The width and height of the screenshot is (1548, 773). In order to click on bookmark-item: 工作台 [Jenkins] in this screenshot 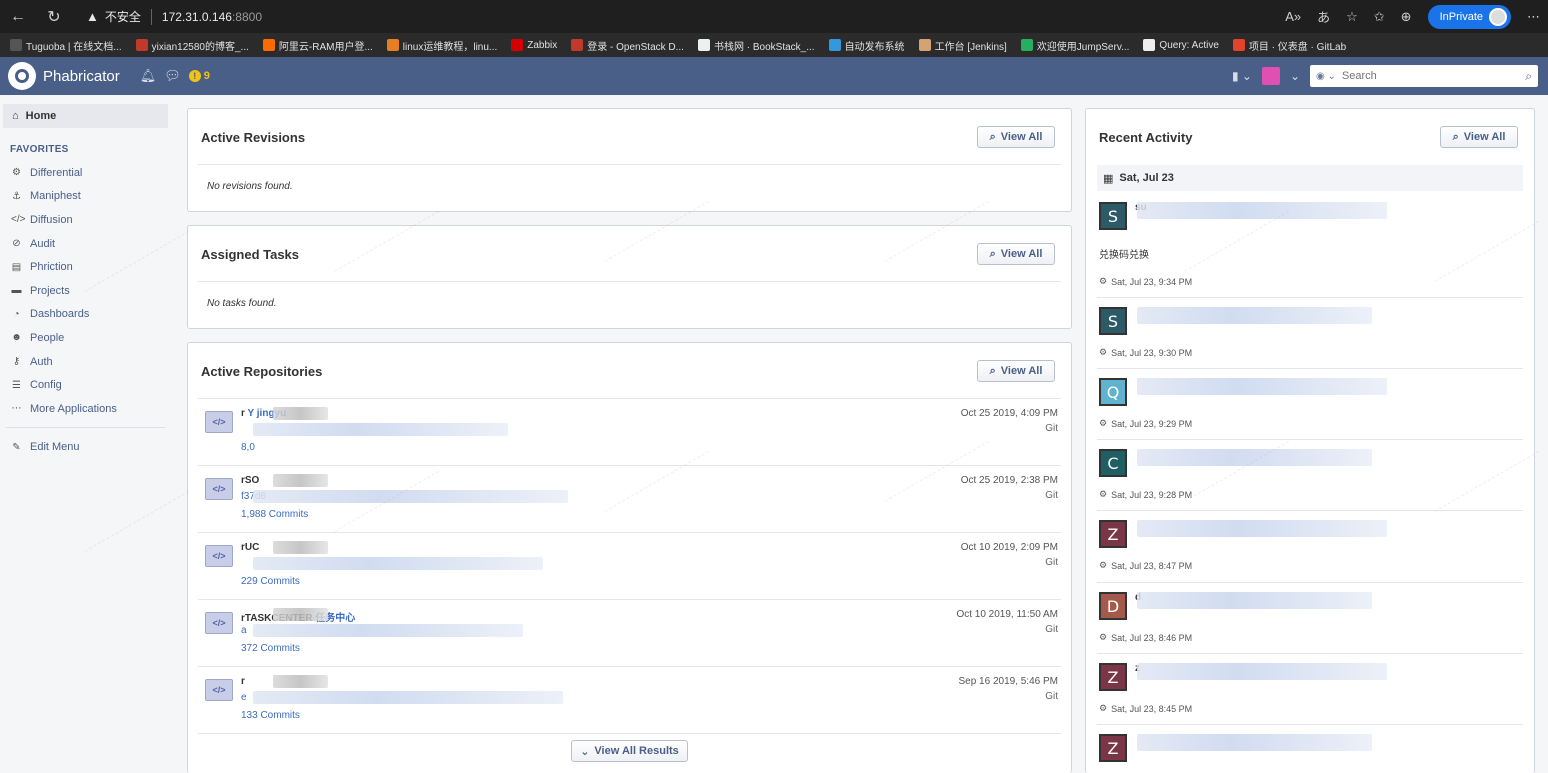, I will do `click(962, 45)`.